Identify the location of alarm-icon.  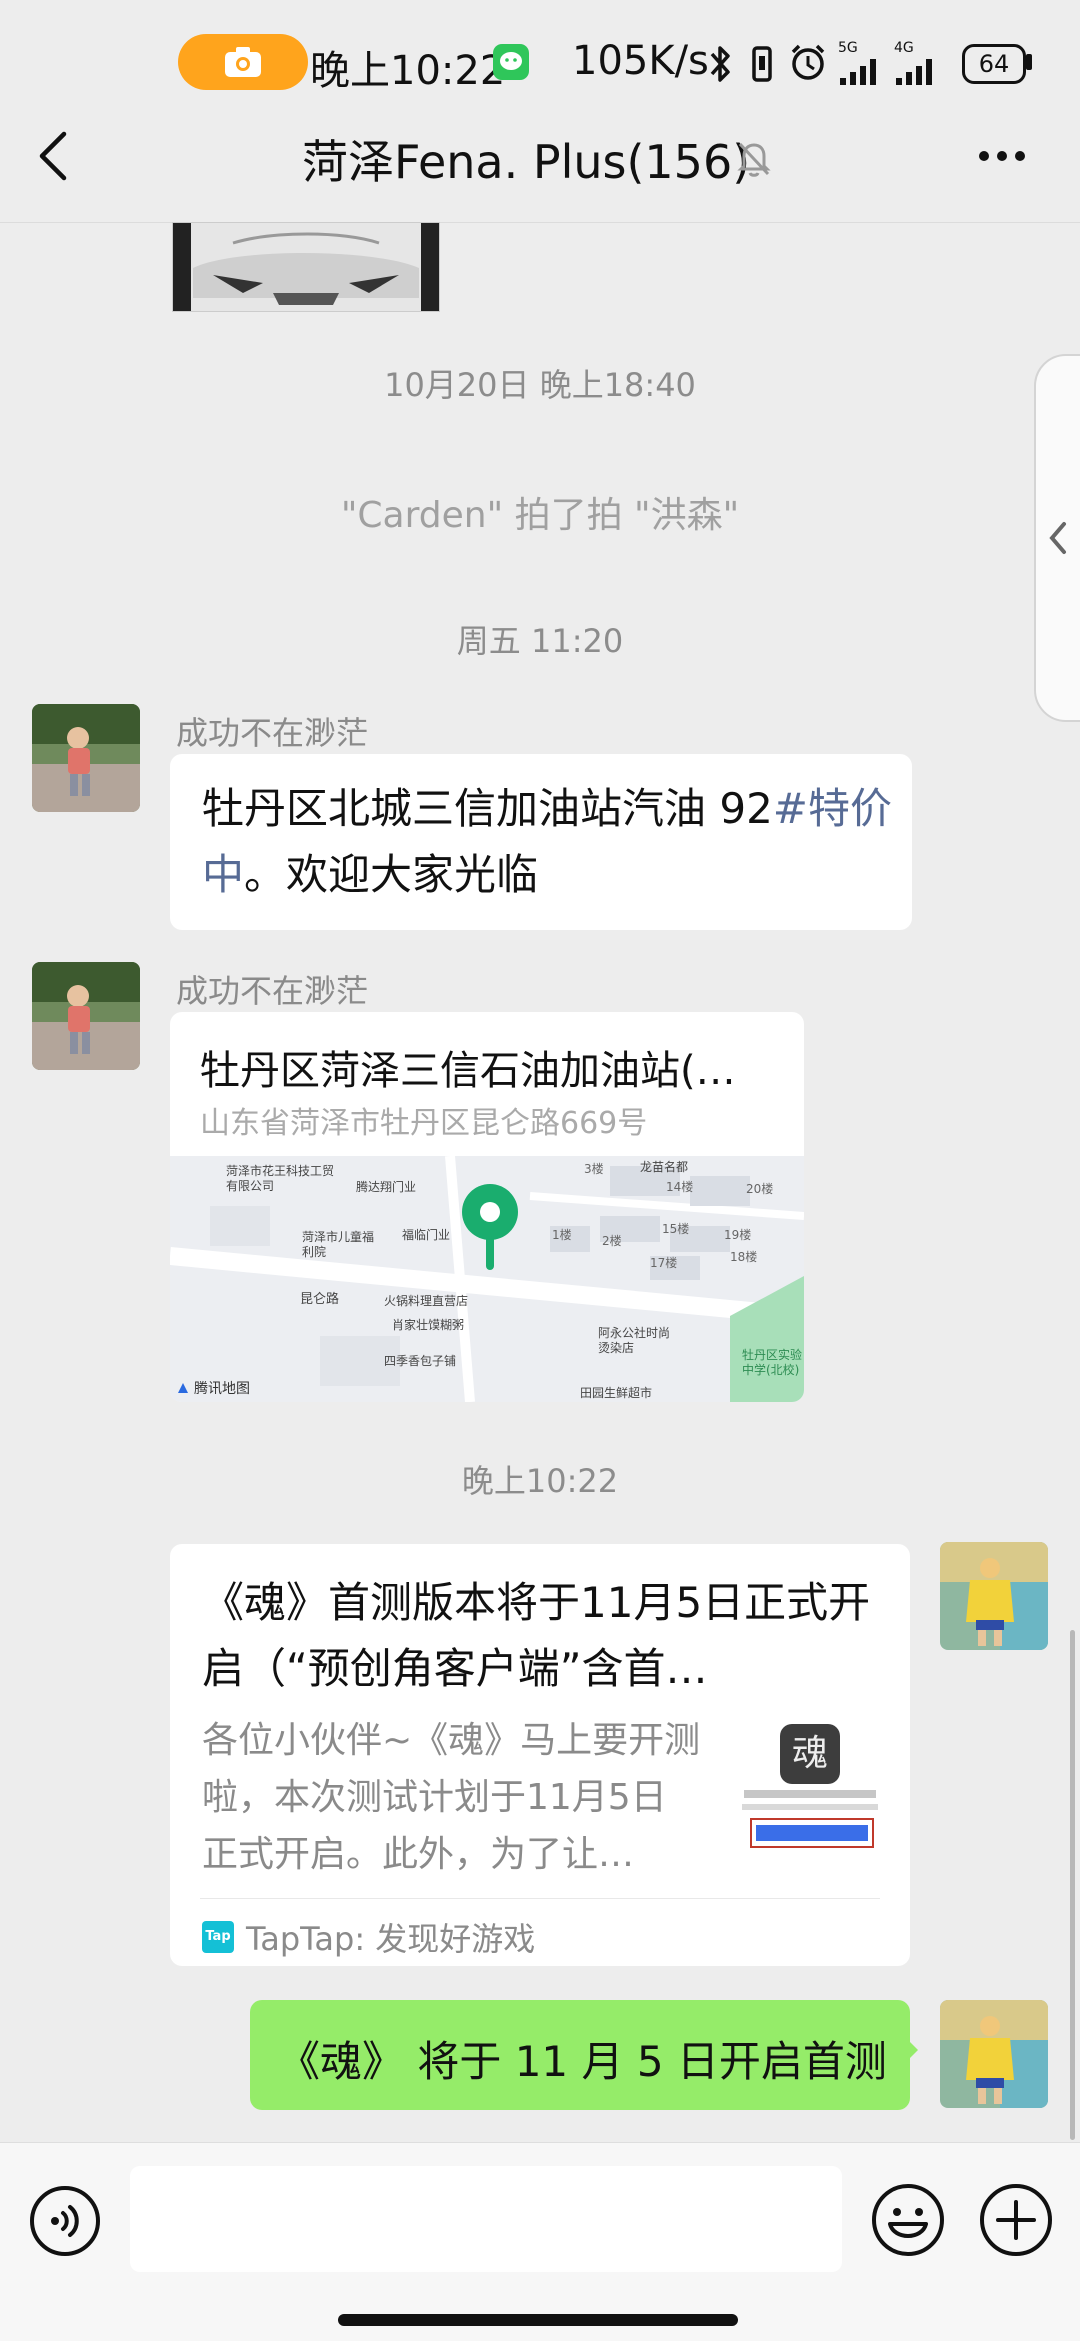
(808, 62).